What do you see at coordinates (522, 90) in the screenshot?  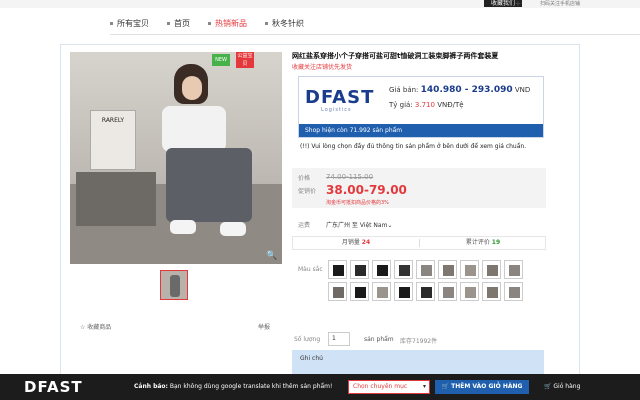 I see `vnd-currency: VND` at bounding box center [522, 90].